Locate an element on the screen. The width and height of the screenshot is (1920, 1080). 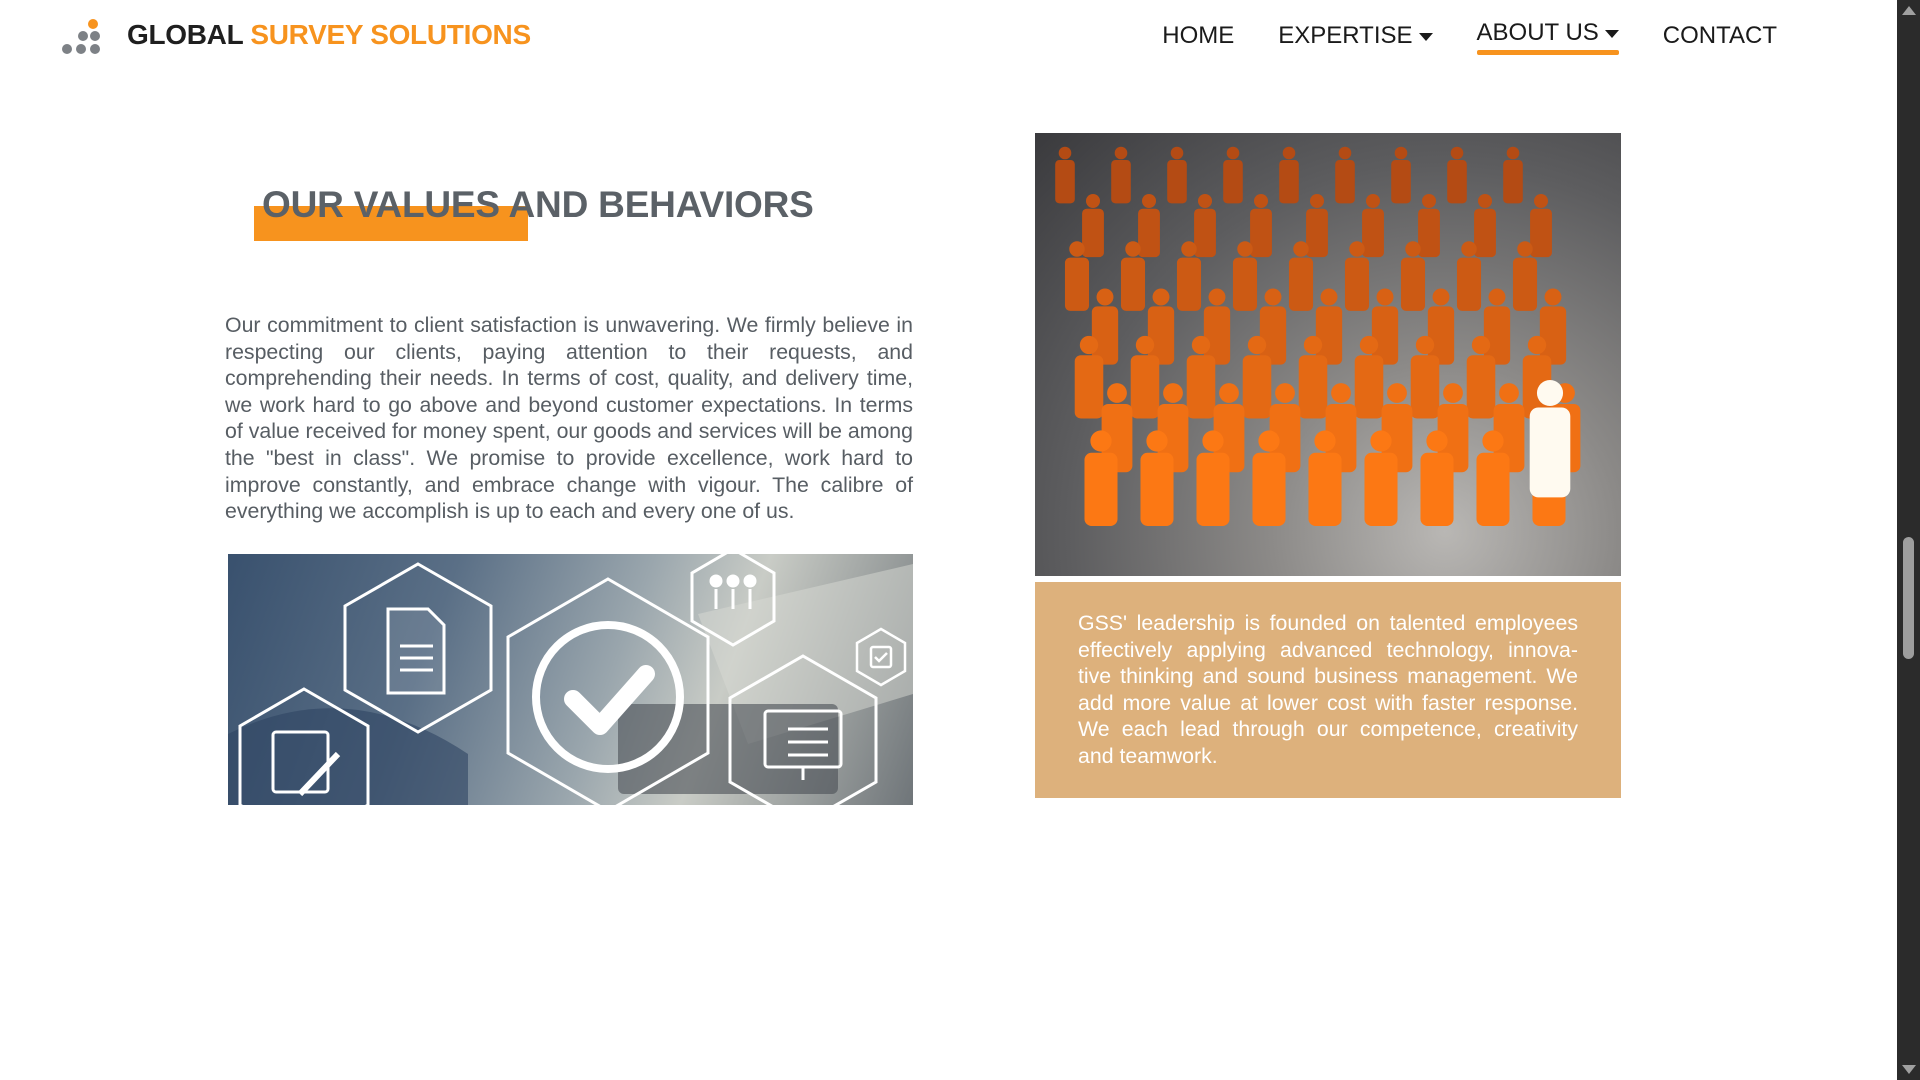
nav-contact-label: CONTACT is located at coordinates (1719, 35).